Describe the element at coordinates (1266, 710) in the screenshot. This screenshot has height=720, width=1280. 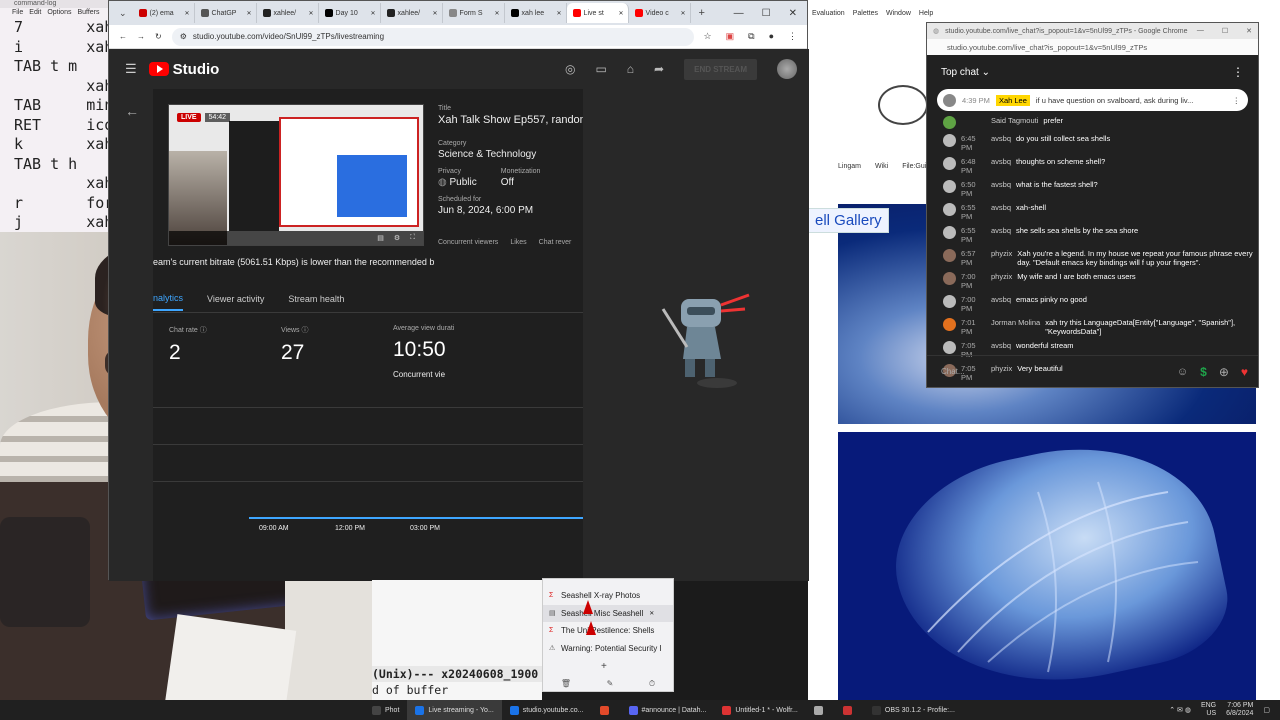
I see `notification-icon: ▢` at that location.